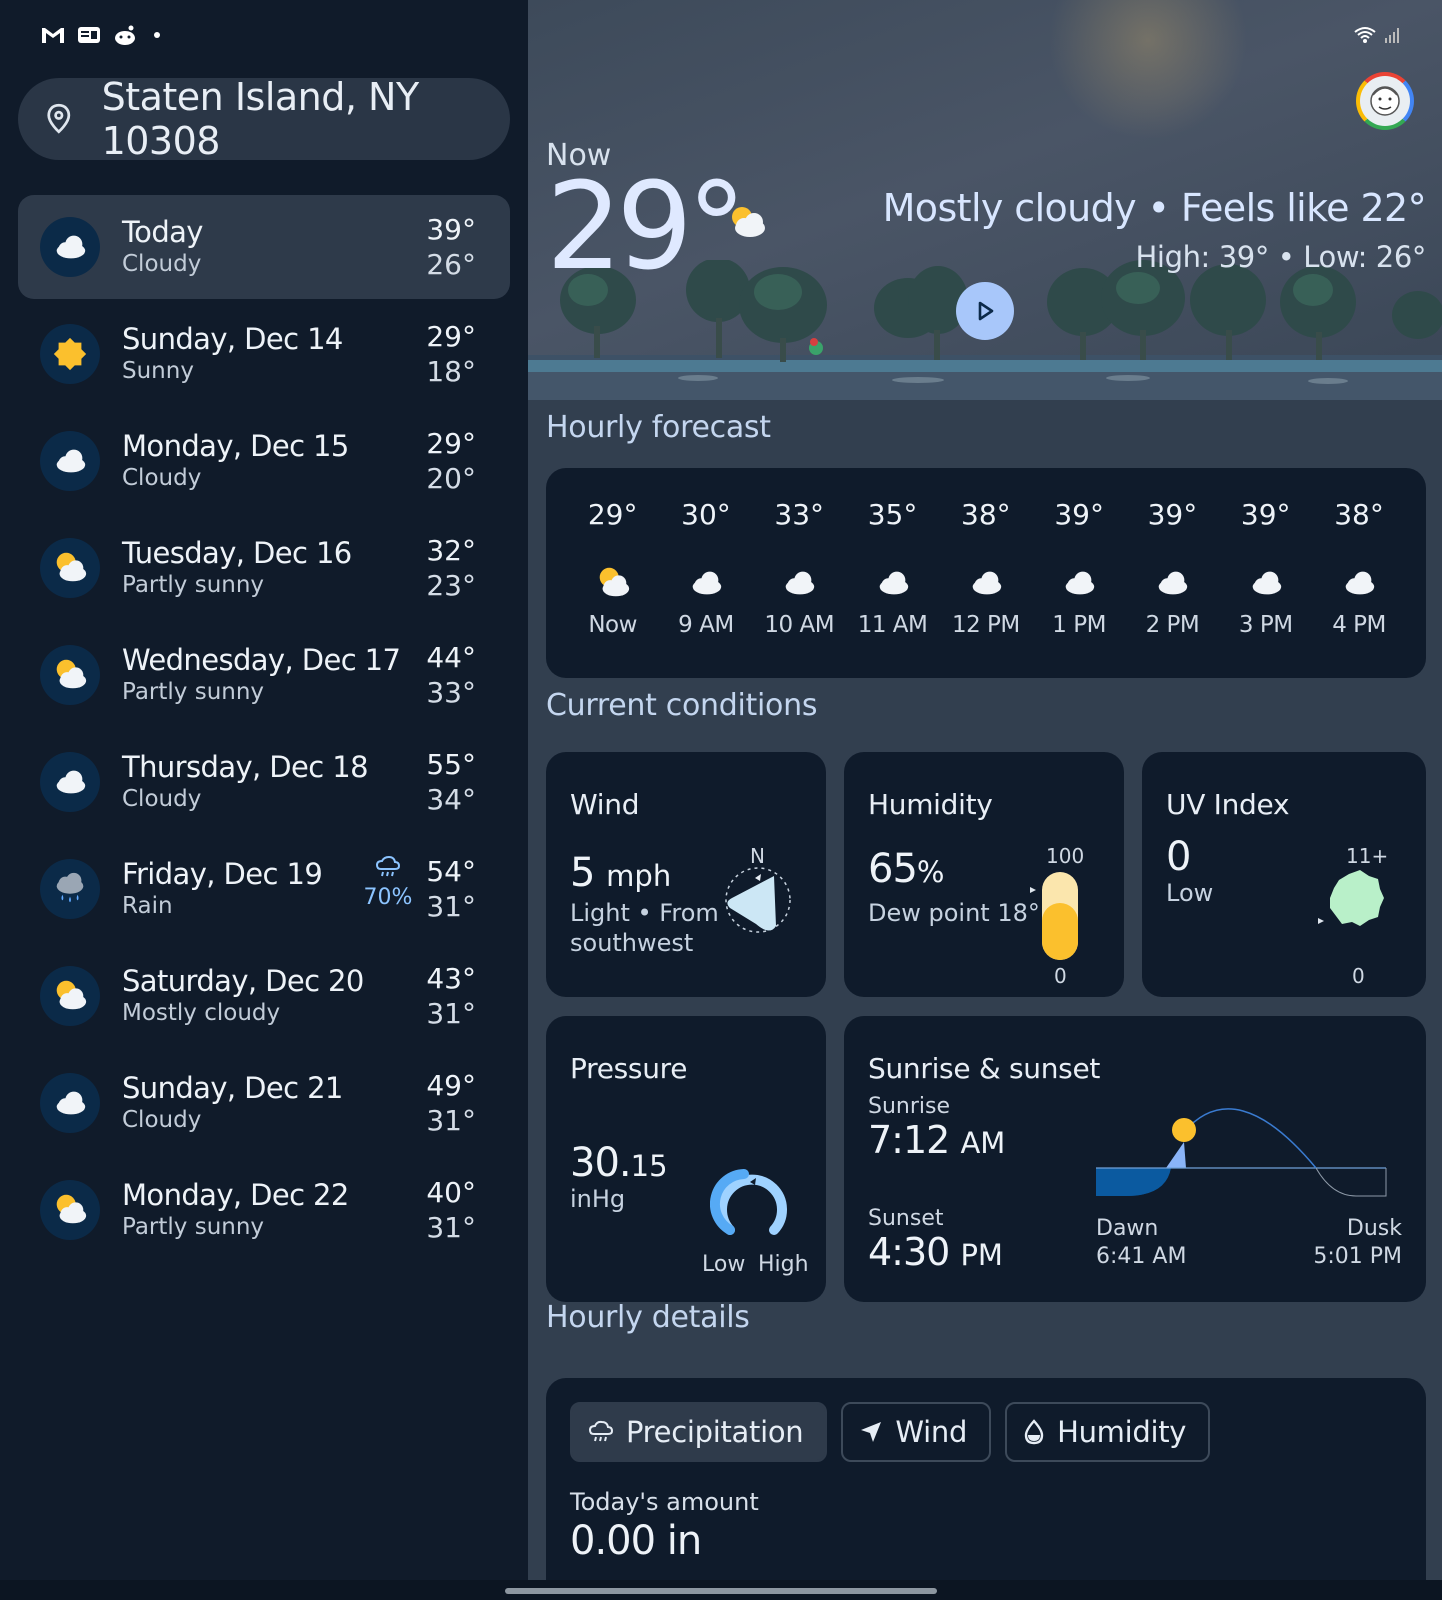 This screenshot has height=1600, width=1442. What do you see at coordinates (235, 446) in the screenshot?
I see `day-name: Monday, Dec 15` at bounding box center [235, 446].